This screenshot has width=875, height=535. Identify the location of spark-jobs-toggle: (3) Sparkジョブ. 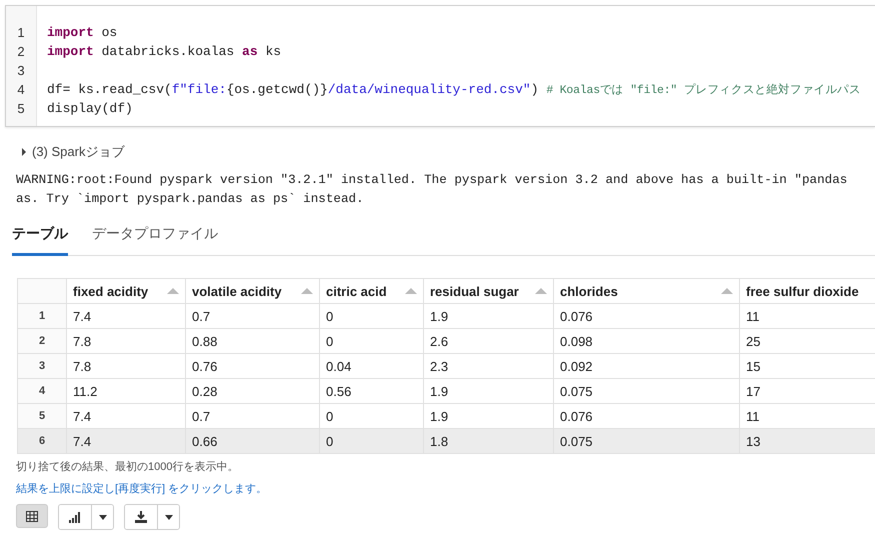
(73, 152).